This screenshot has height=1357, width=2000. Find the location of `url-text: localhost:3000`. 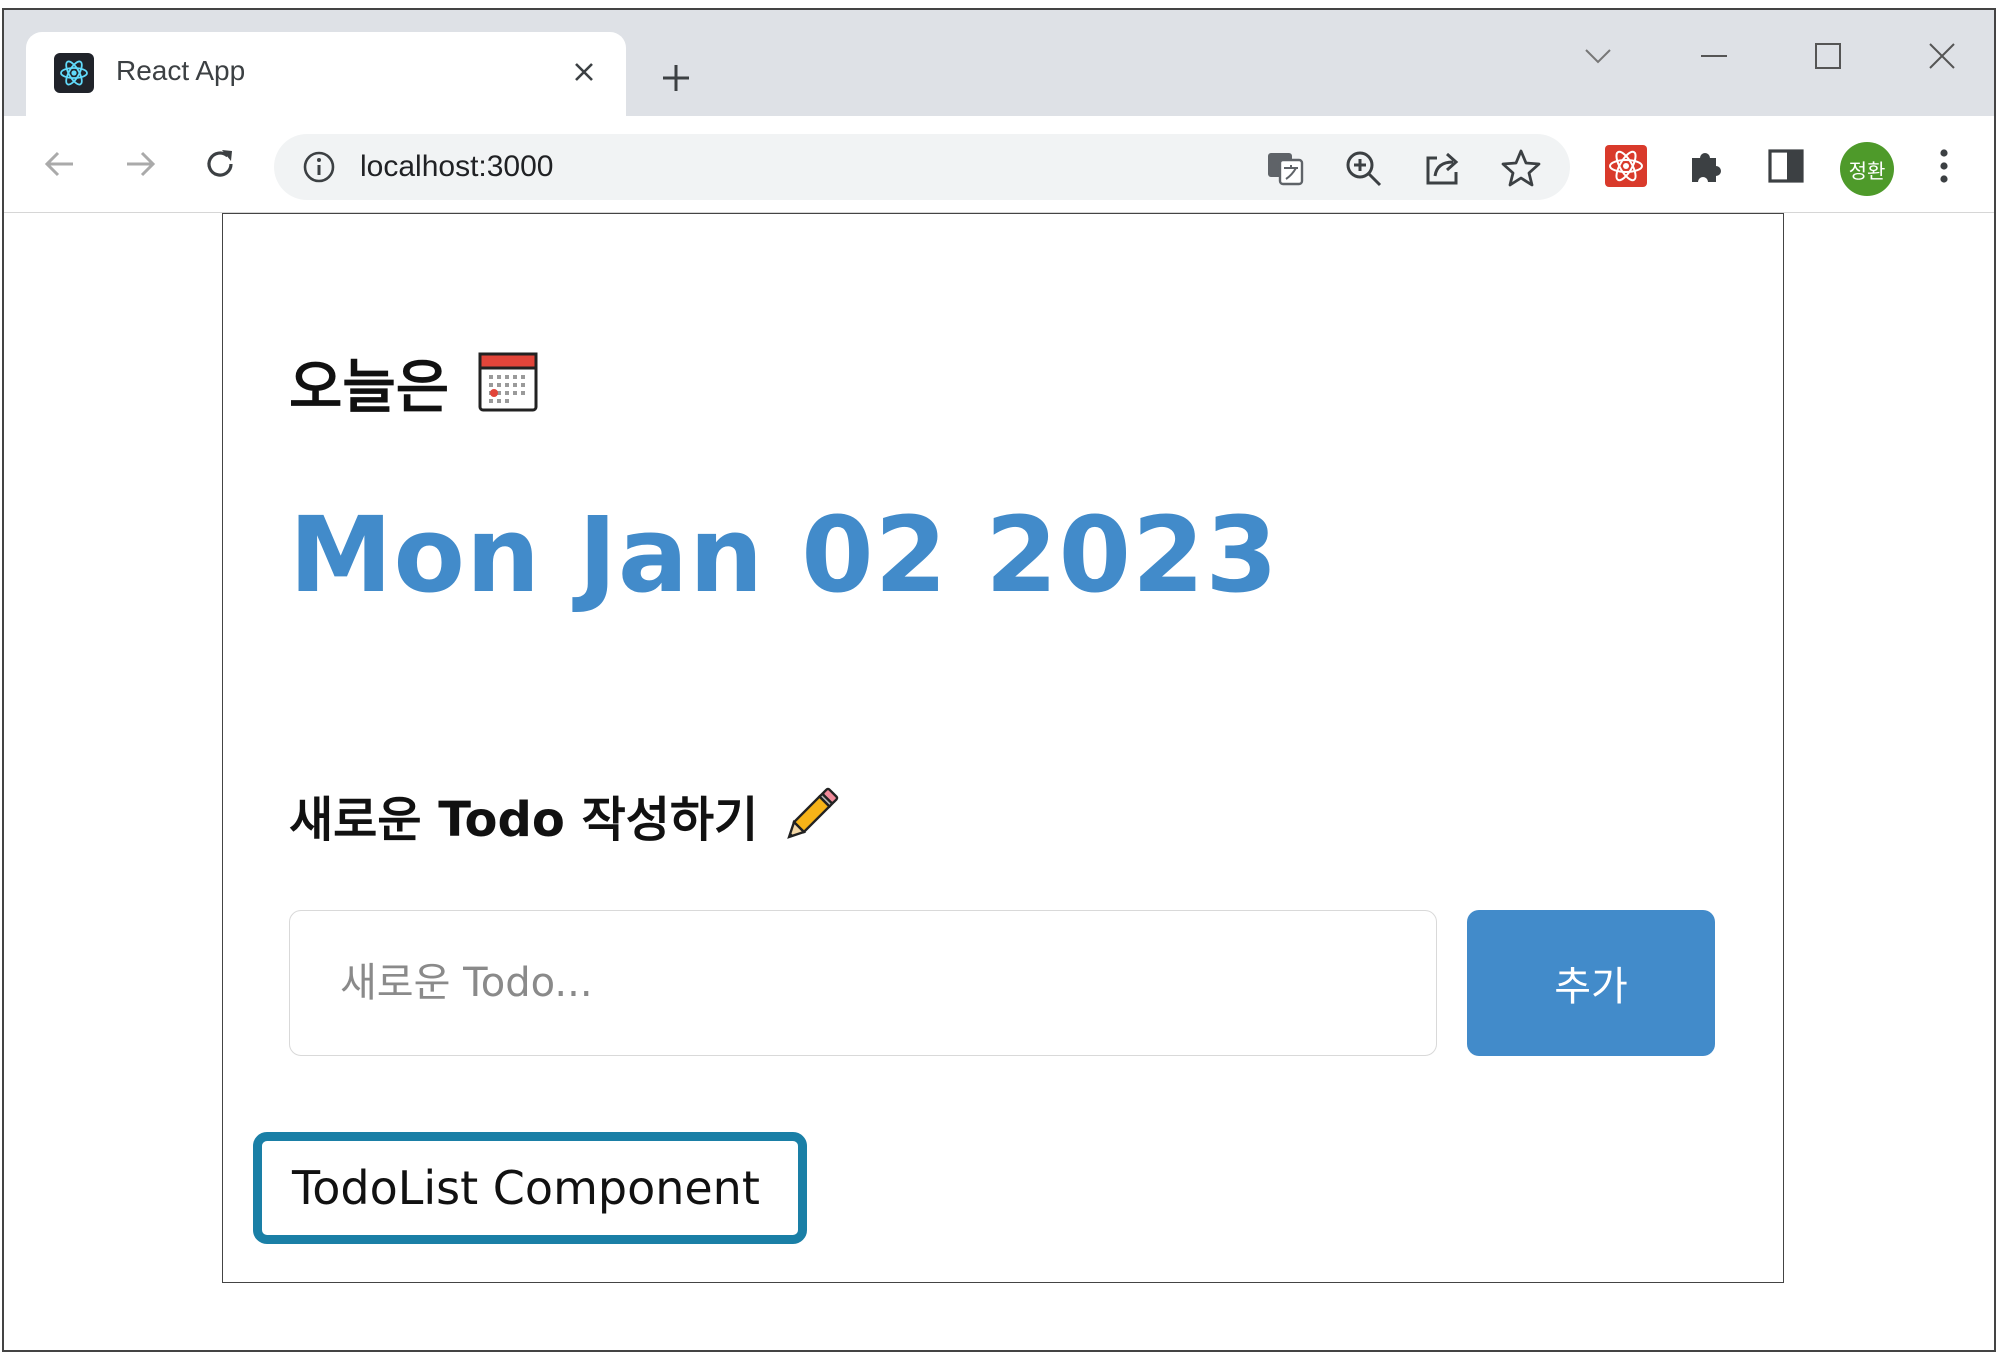

url-text: localhost:3000 is located at coordinates (457, 166).